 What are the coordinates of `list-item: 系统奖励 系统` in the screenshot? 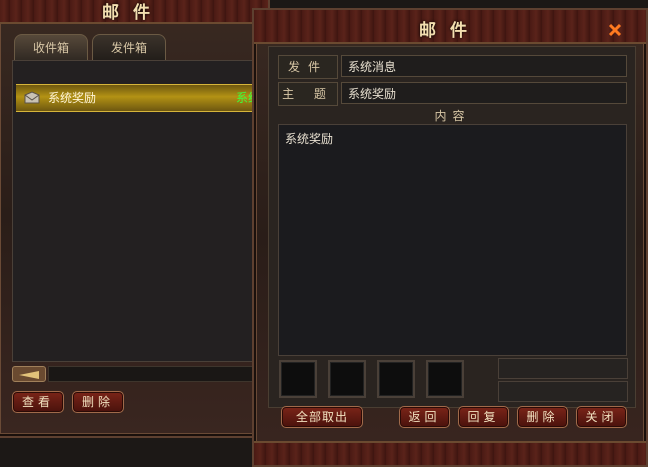 It's located at (138, 98).